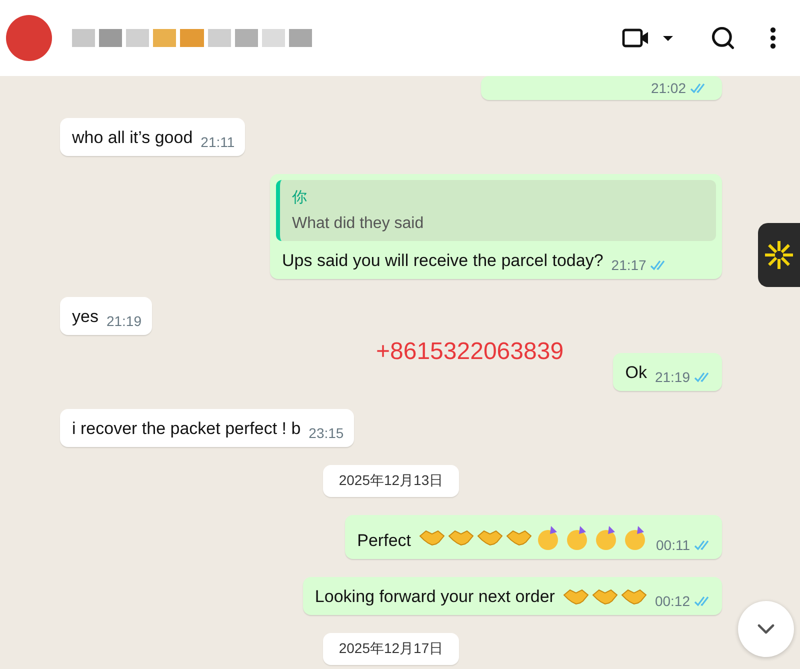 This screenshot has width=800, height=669. I want to click on message-text: yes, so click(85, 317).